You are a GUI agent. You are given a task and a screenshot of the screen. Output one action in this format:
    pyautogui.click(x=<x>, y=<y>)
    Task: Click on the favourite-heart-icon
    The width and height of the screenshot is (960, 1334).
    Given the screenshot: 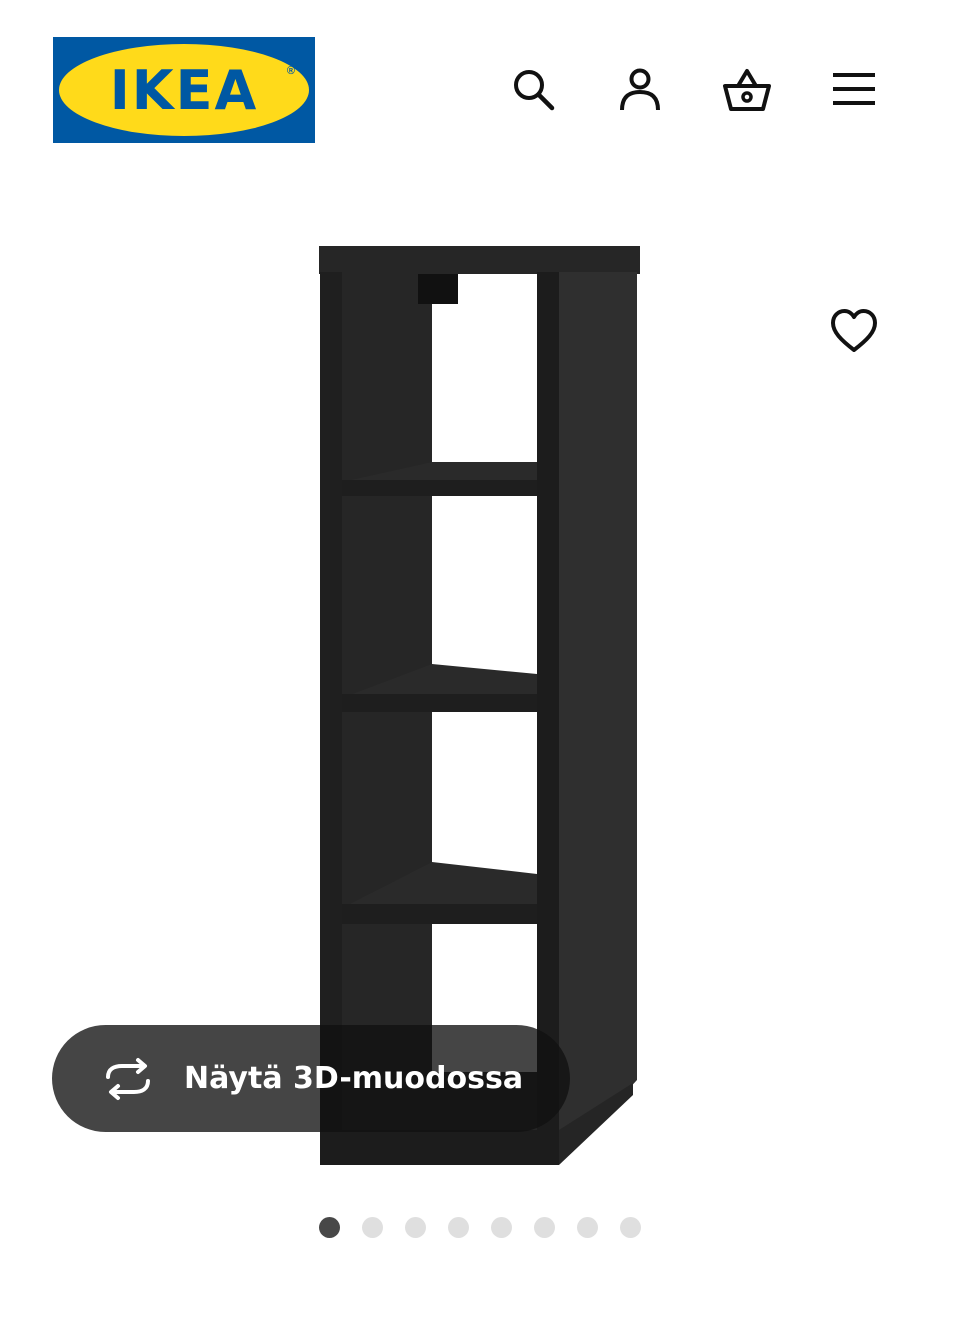 What is the action you would take?
    pyautogui.click(x=854, y=331)
    